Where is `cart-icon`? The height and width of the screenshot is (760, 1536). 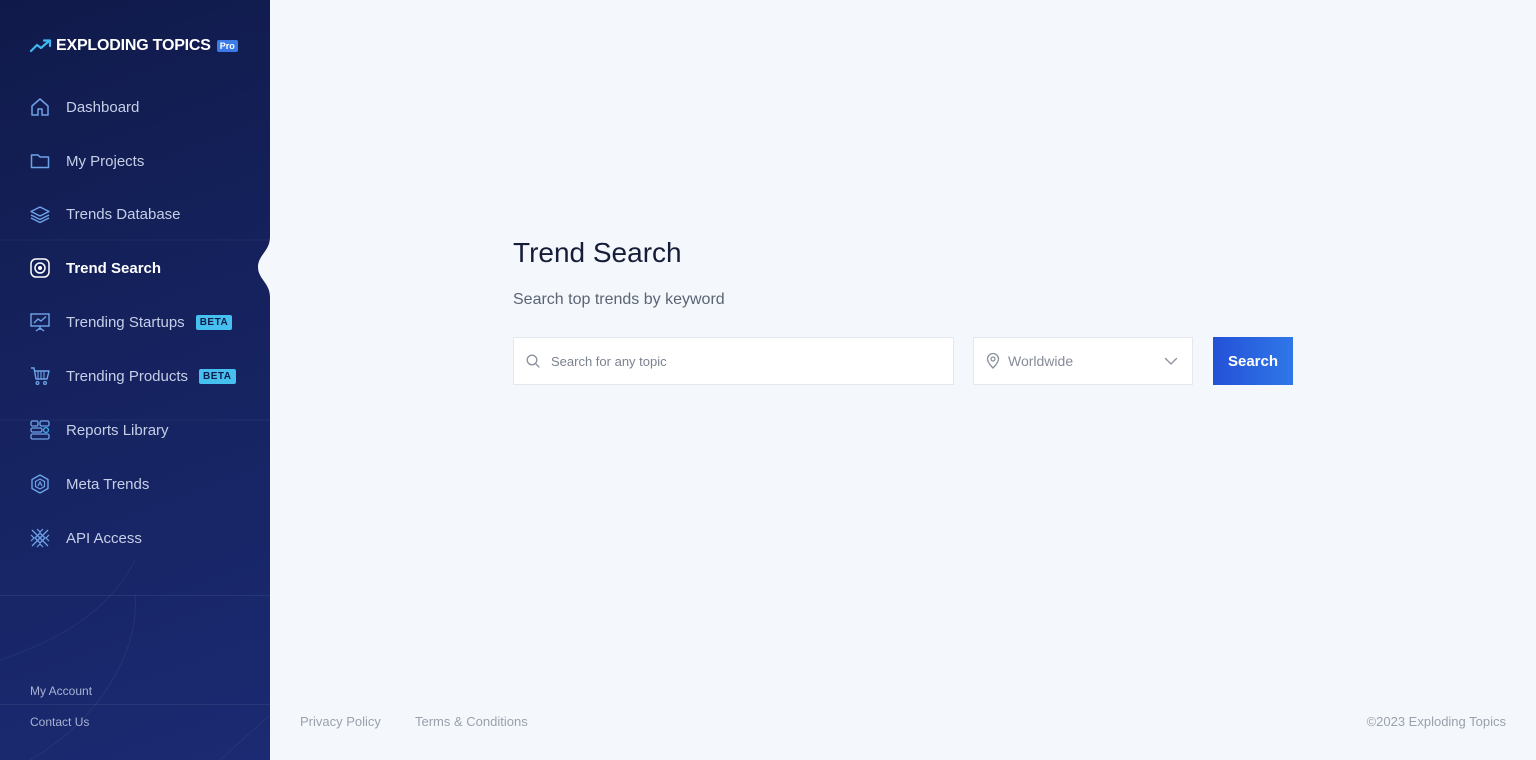 cart-icon is located at coordinates (40, 376).